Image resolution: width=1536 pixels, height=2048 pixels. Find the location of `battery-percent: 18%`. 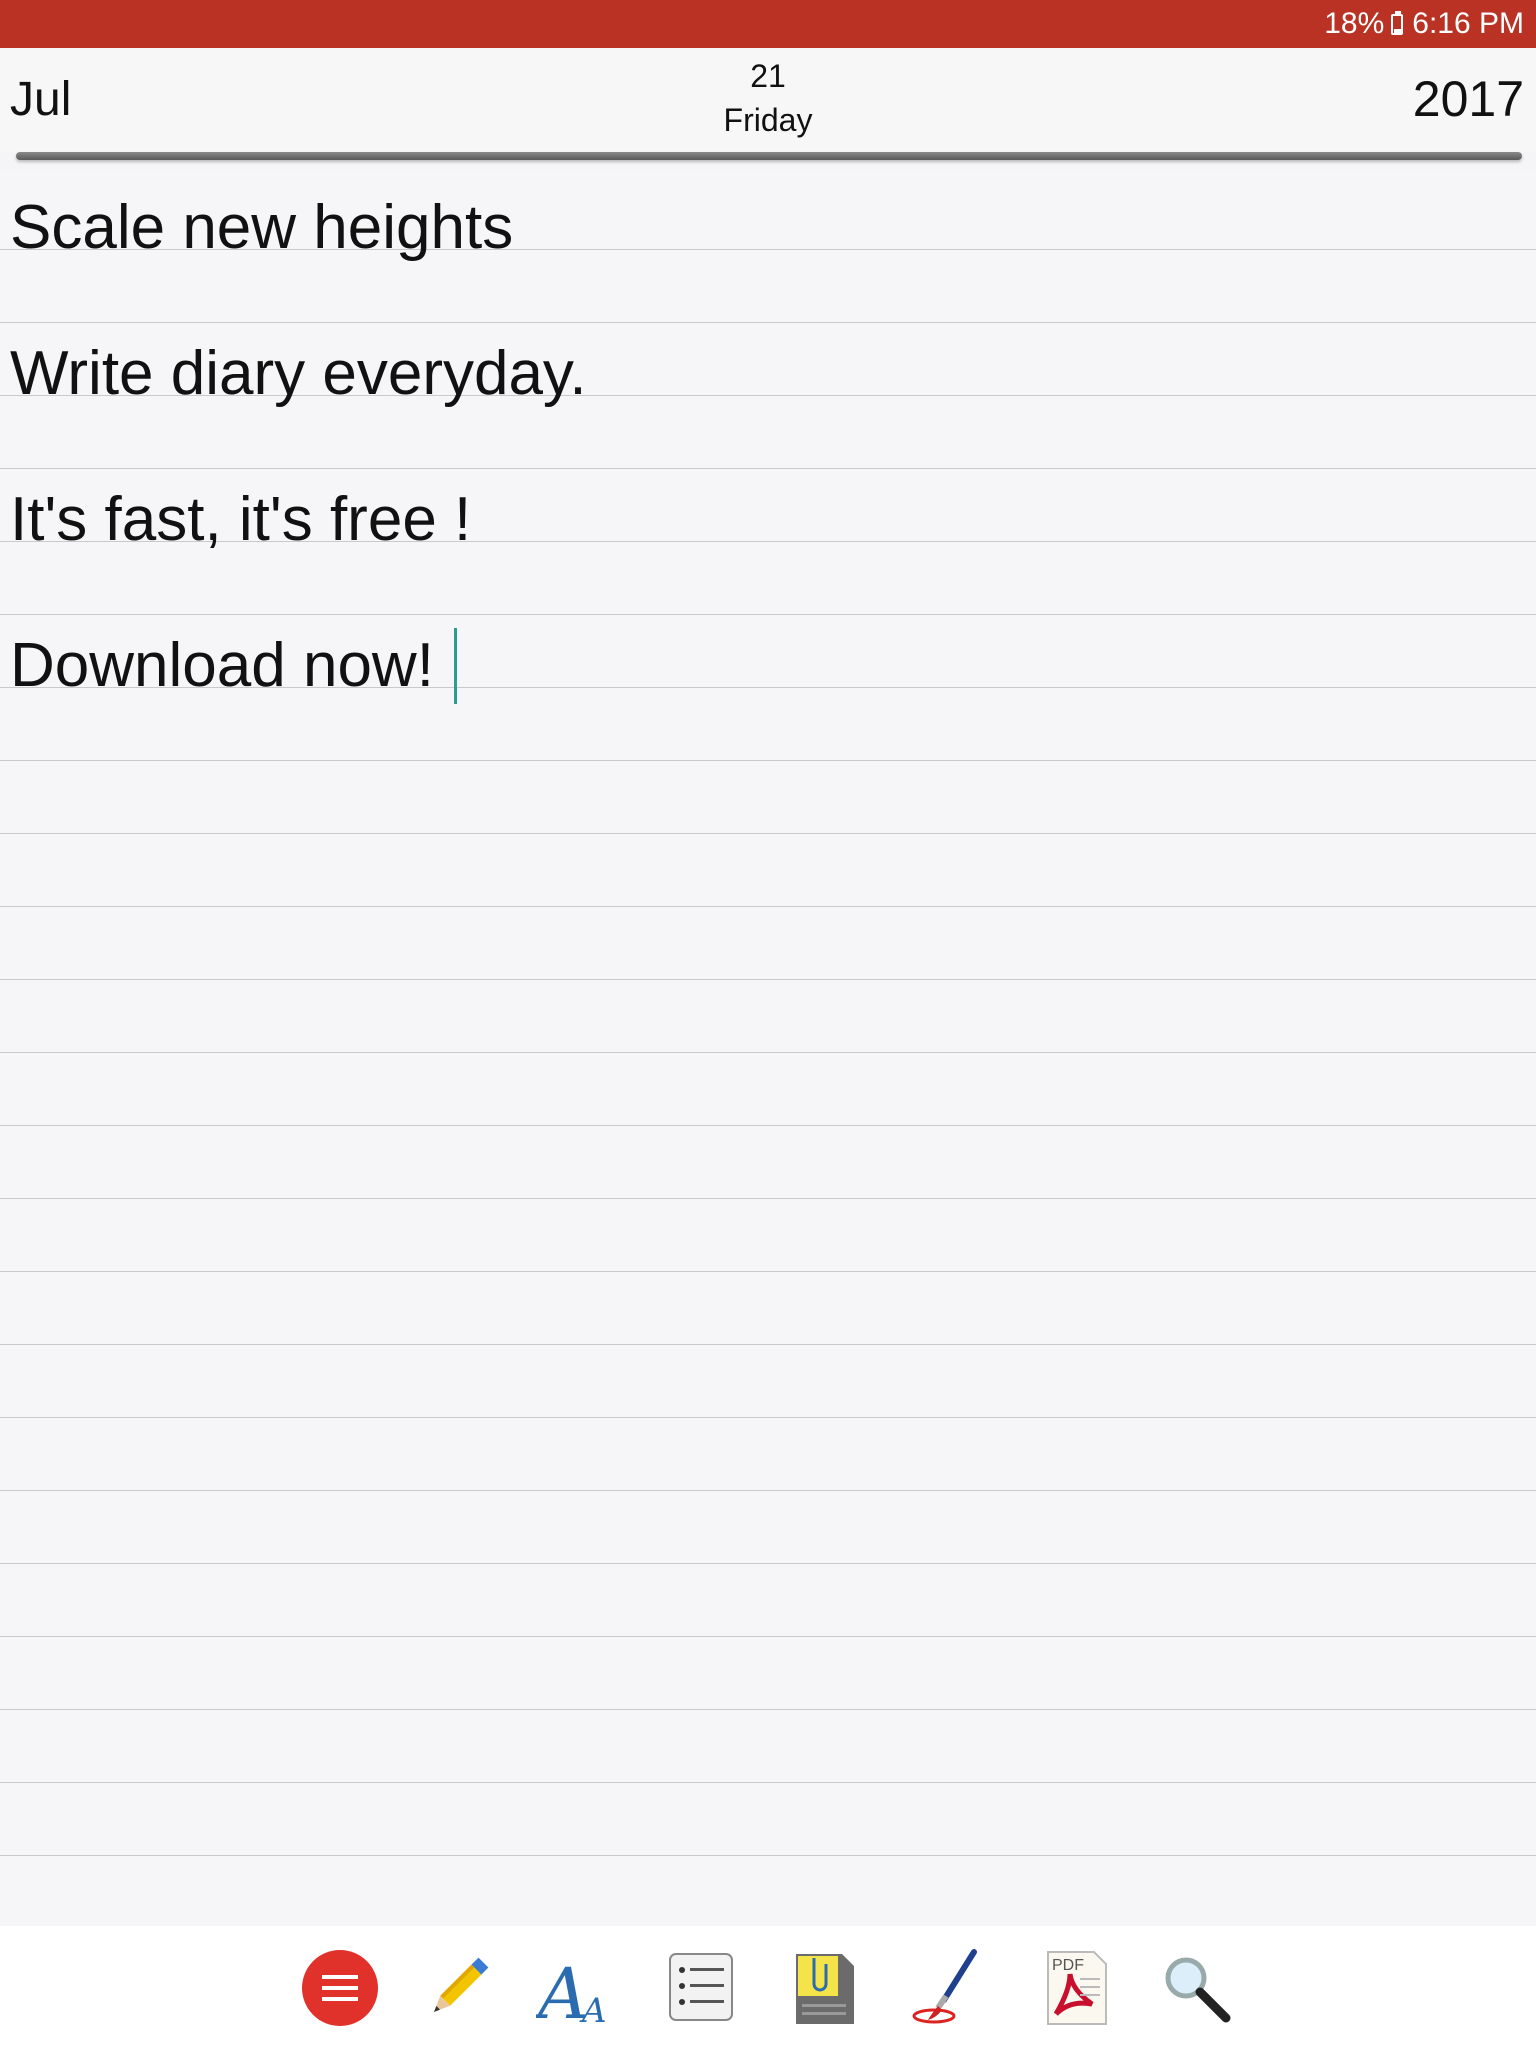

battery-percent: 18% is located at coordinates (1354, 23).